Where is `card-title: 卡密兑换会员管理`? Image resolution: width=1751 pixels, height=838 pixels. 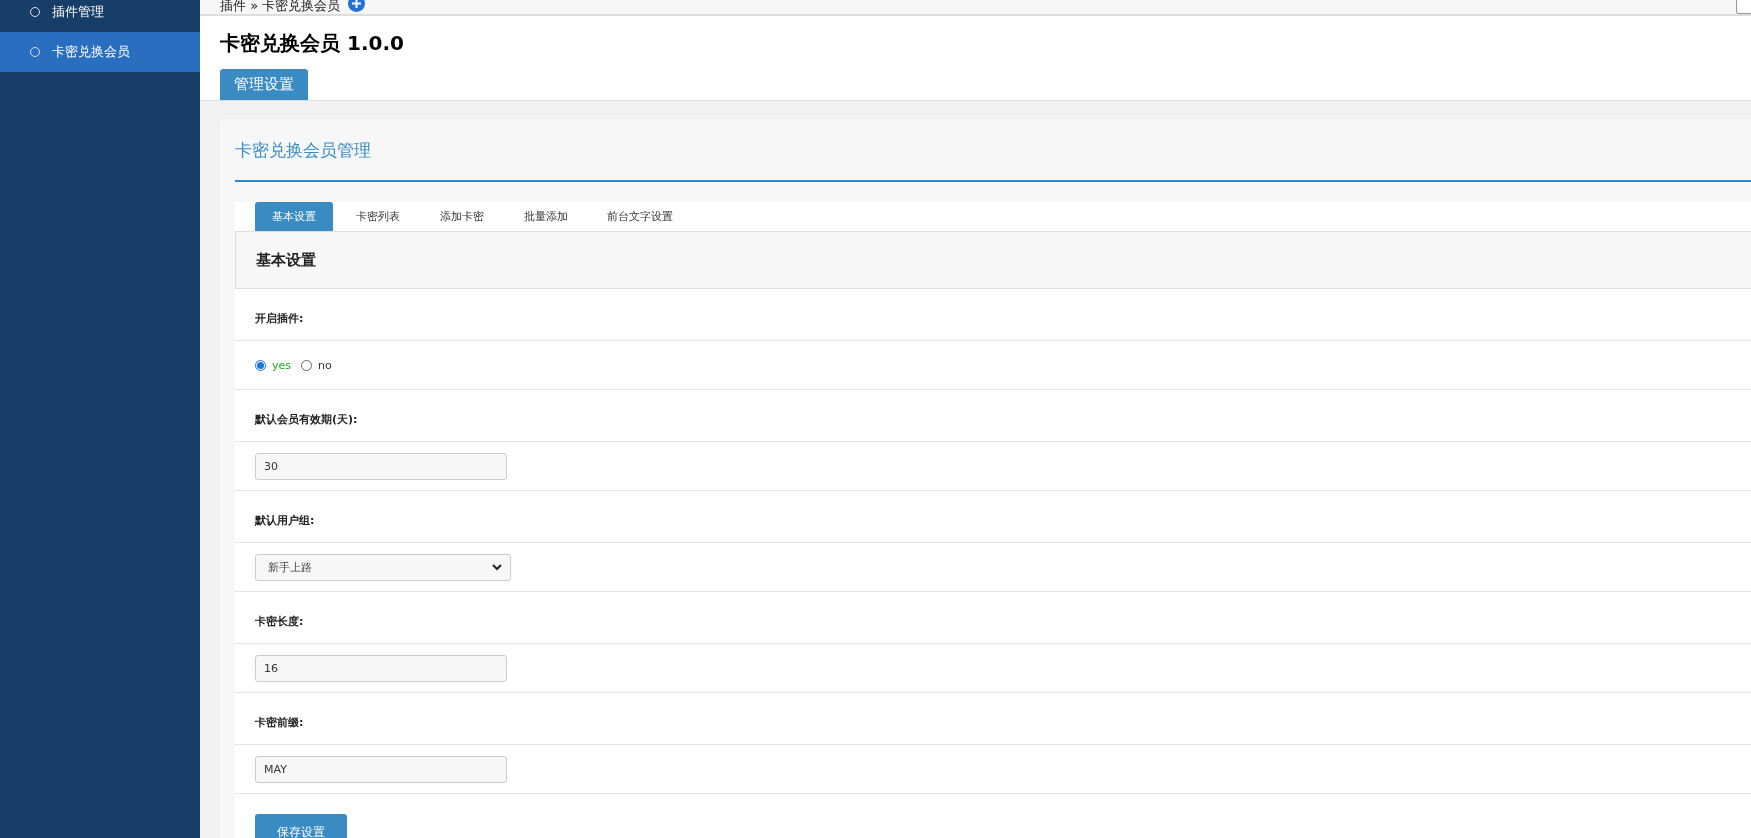 card-title: 卡密兑换会员管理 is located at coordinates (993, 150).